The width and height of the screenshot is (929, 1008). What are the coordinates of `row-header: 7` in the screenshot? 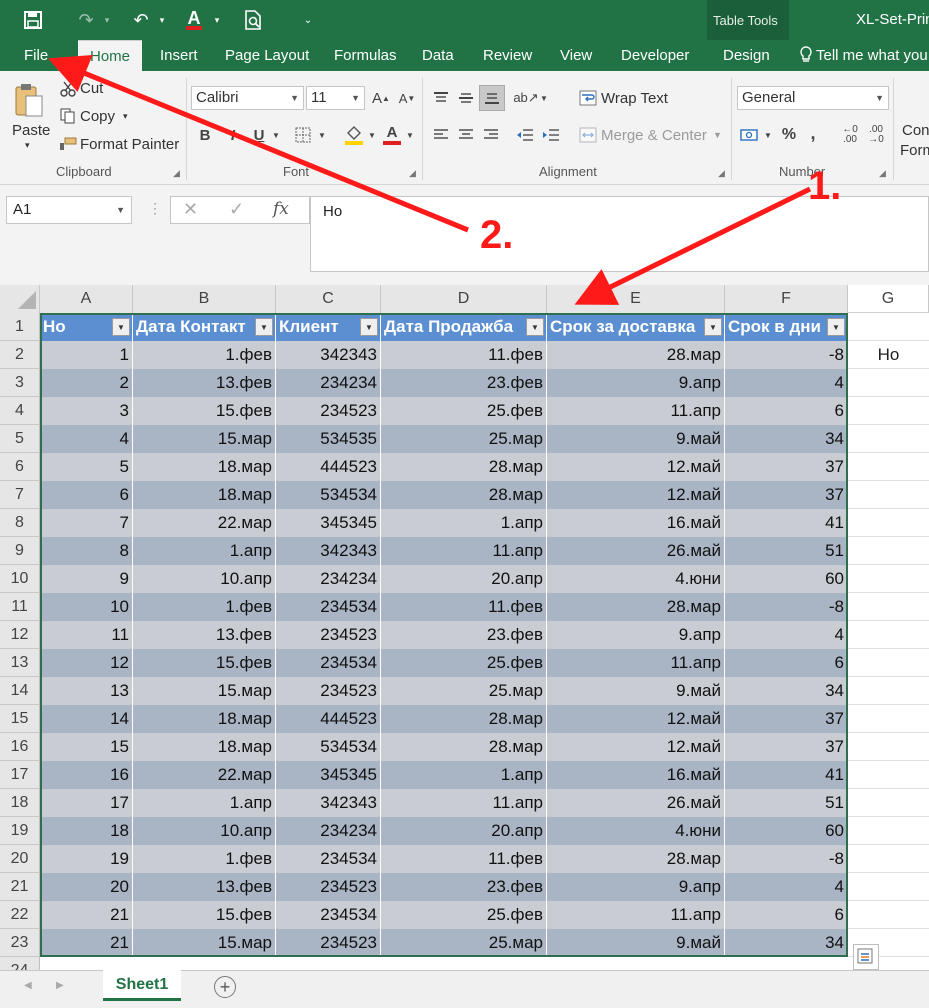 It's located at (20, 495).